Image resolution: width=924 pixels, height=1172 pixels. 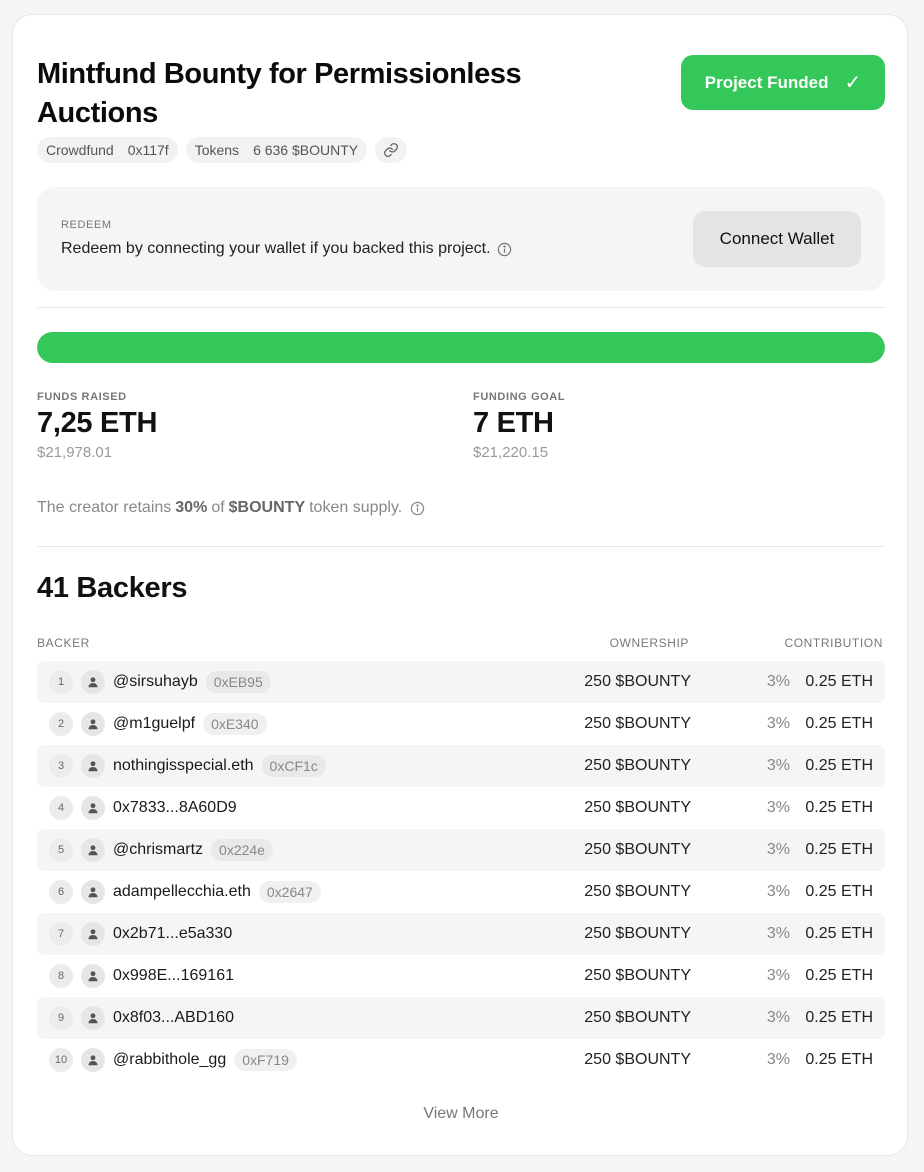 I want to click on backer-name: 0x8f03...ABD160, so click(x=173, y=1018).